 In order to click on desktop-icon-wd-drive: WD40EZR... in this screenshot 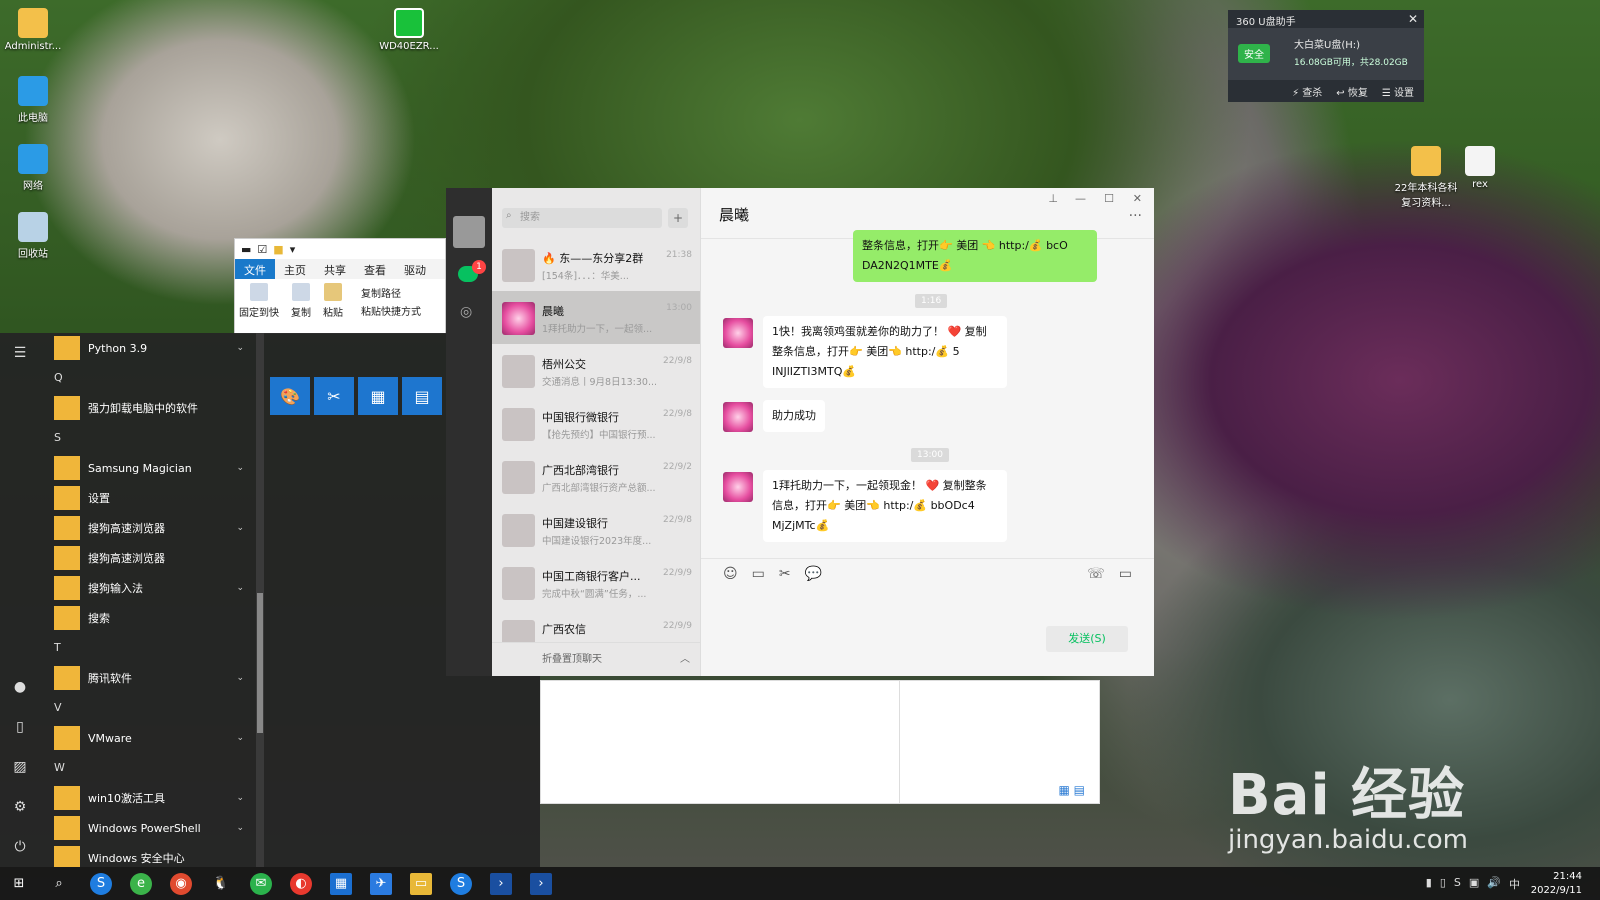, I will do `click(409, 30)`.